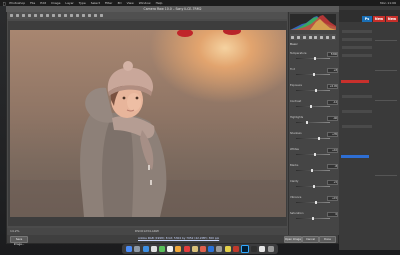 This screenshot has height=255, width=400. I want to click on zoom-level: 14.2%, so click(15, 231).